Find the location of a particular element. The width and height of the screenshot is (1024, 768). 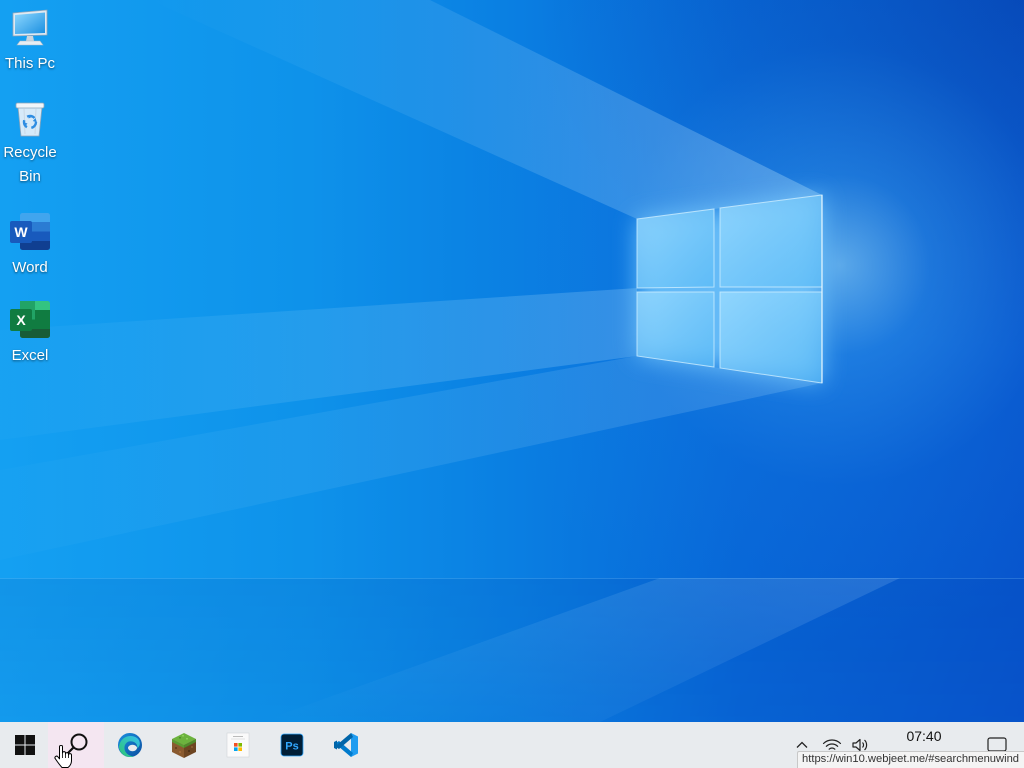

photoshop-logo-letters: Ps is located at coordinates (291, 747).